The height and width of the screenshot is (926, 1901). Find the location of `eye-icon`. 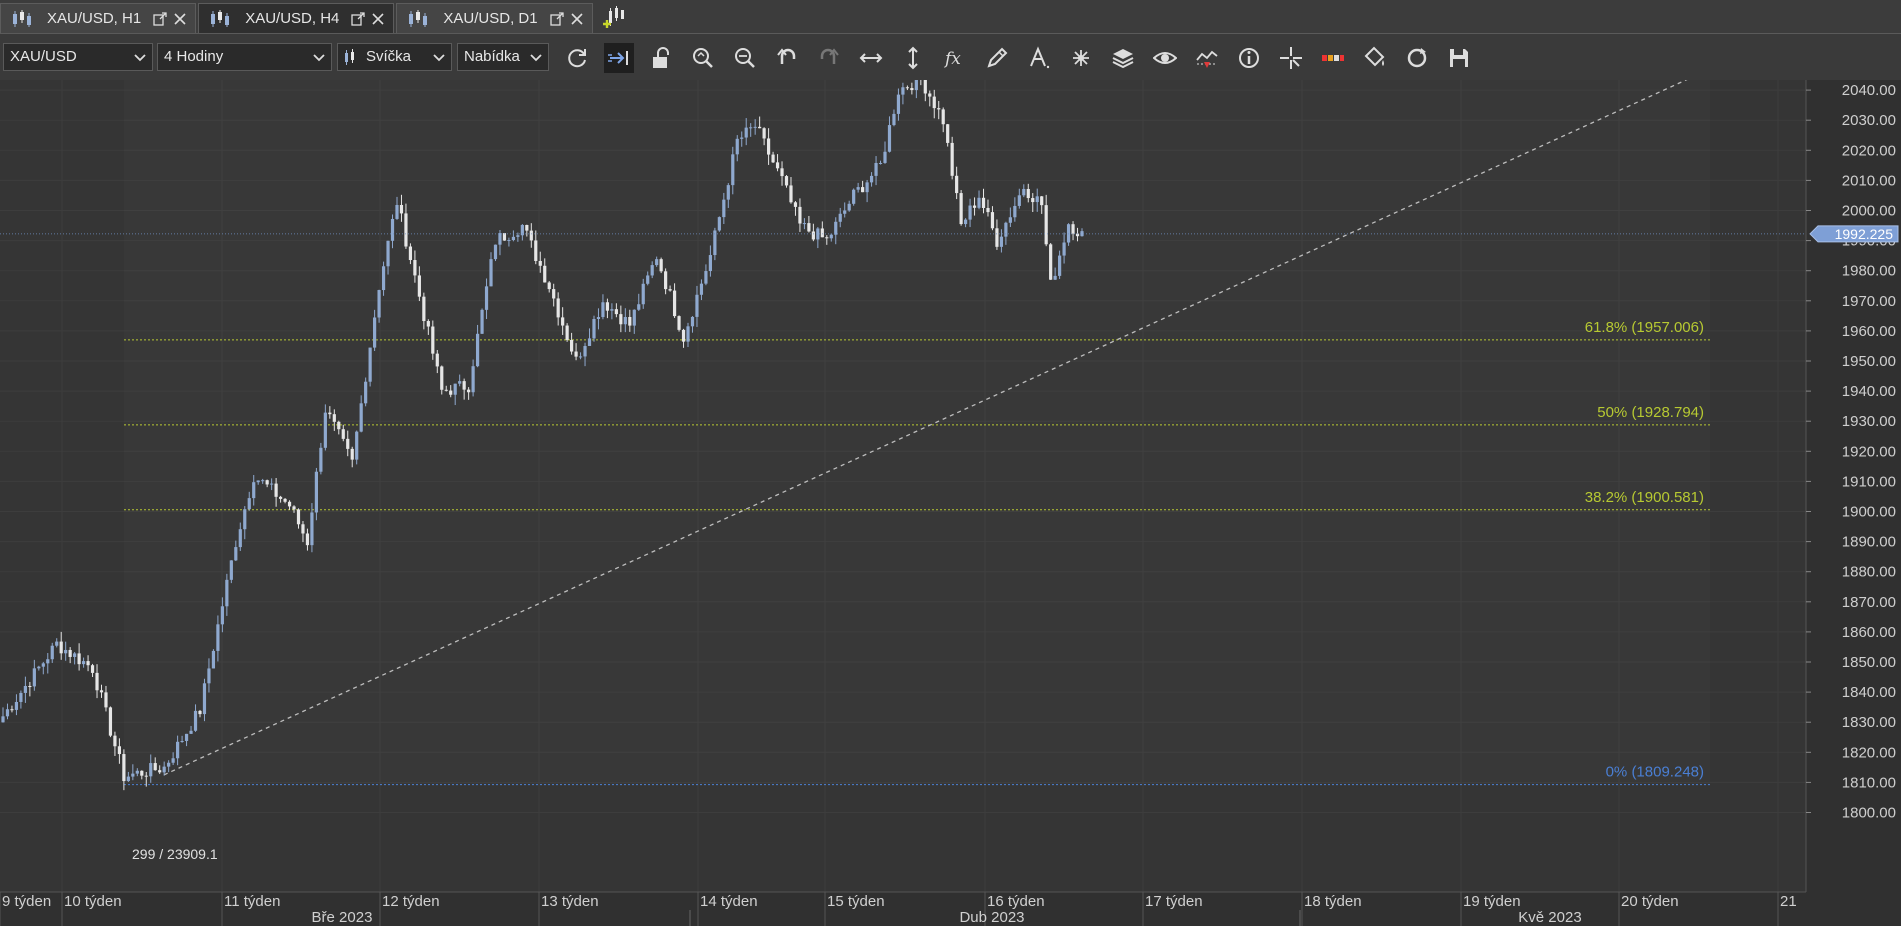

eye-icon is located at coordinates (1165, 58).